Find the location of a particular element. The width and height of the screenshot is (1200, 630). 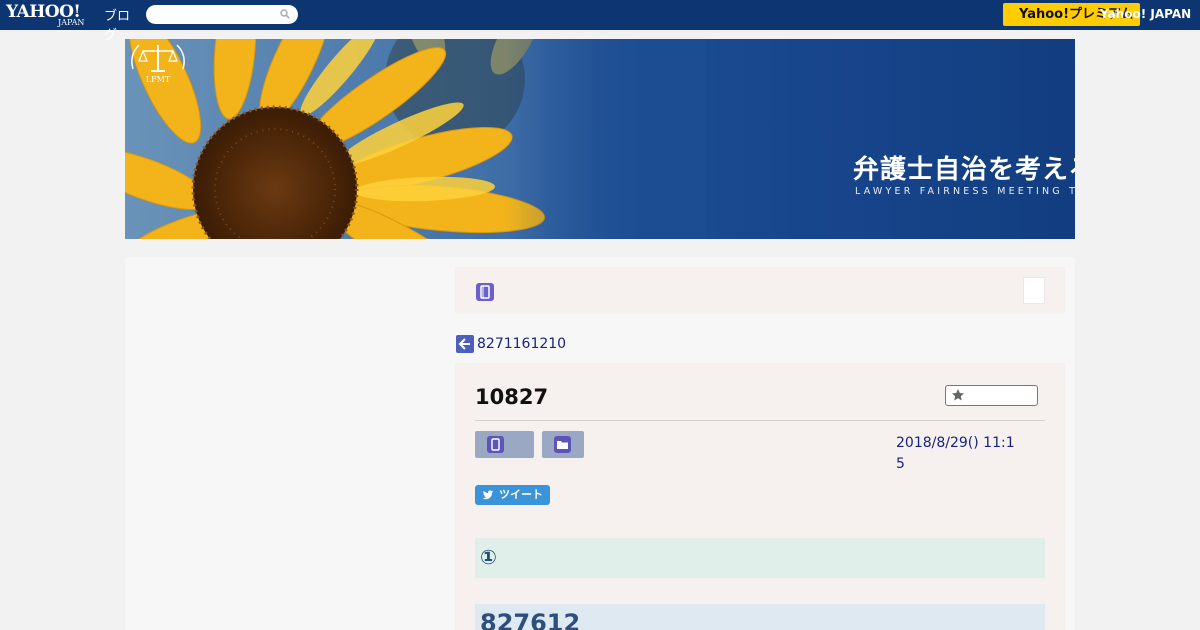

arrow-left-icon is located at coordinates (465, 344).